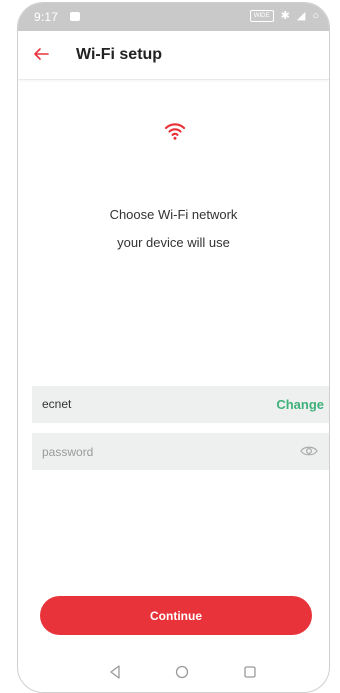  Describe the element at coordinates (301, 16) in the screenshot. I see `signal-icon: ◢` at that location.